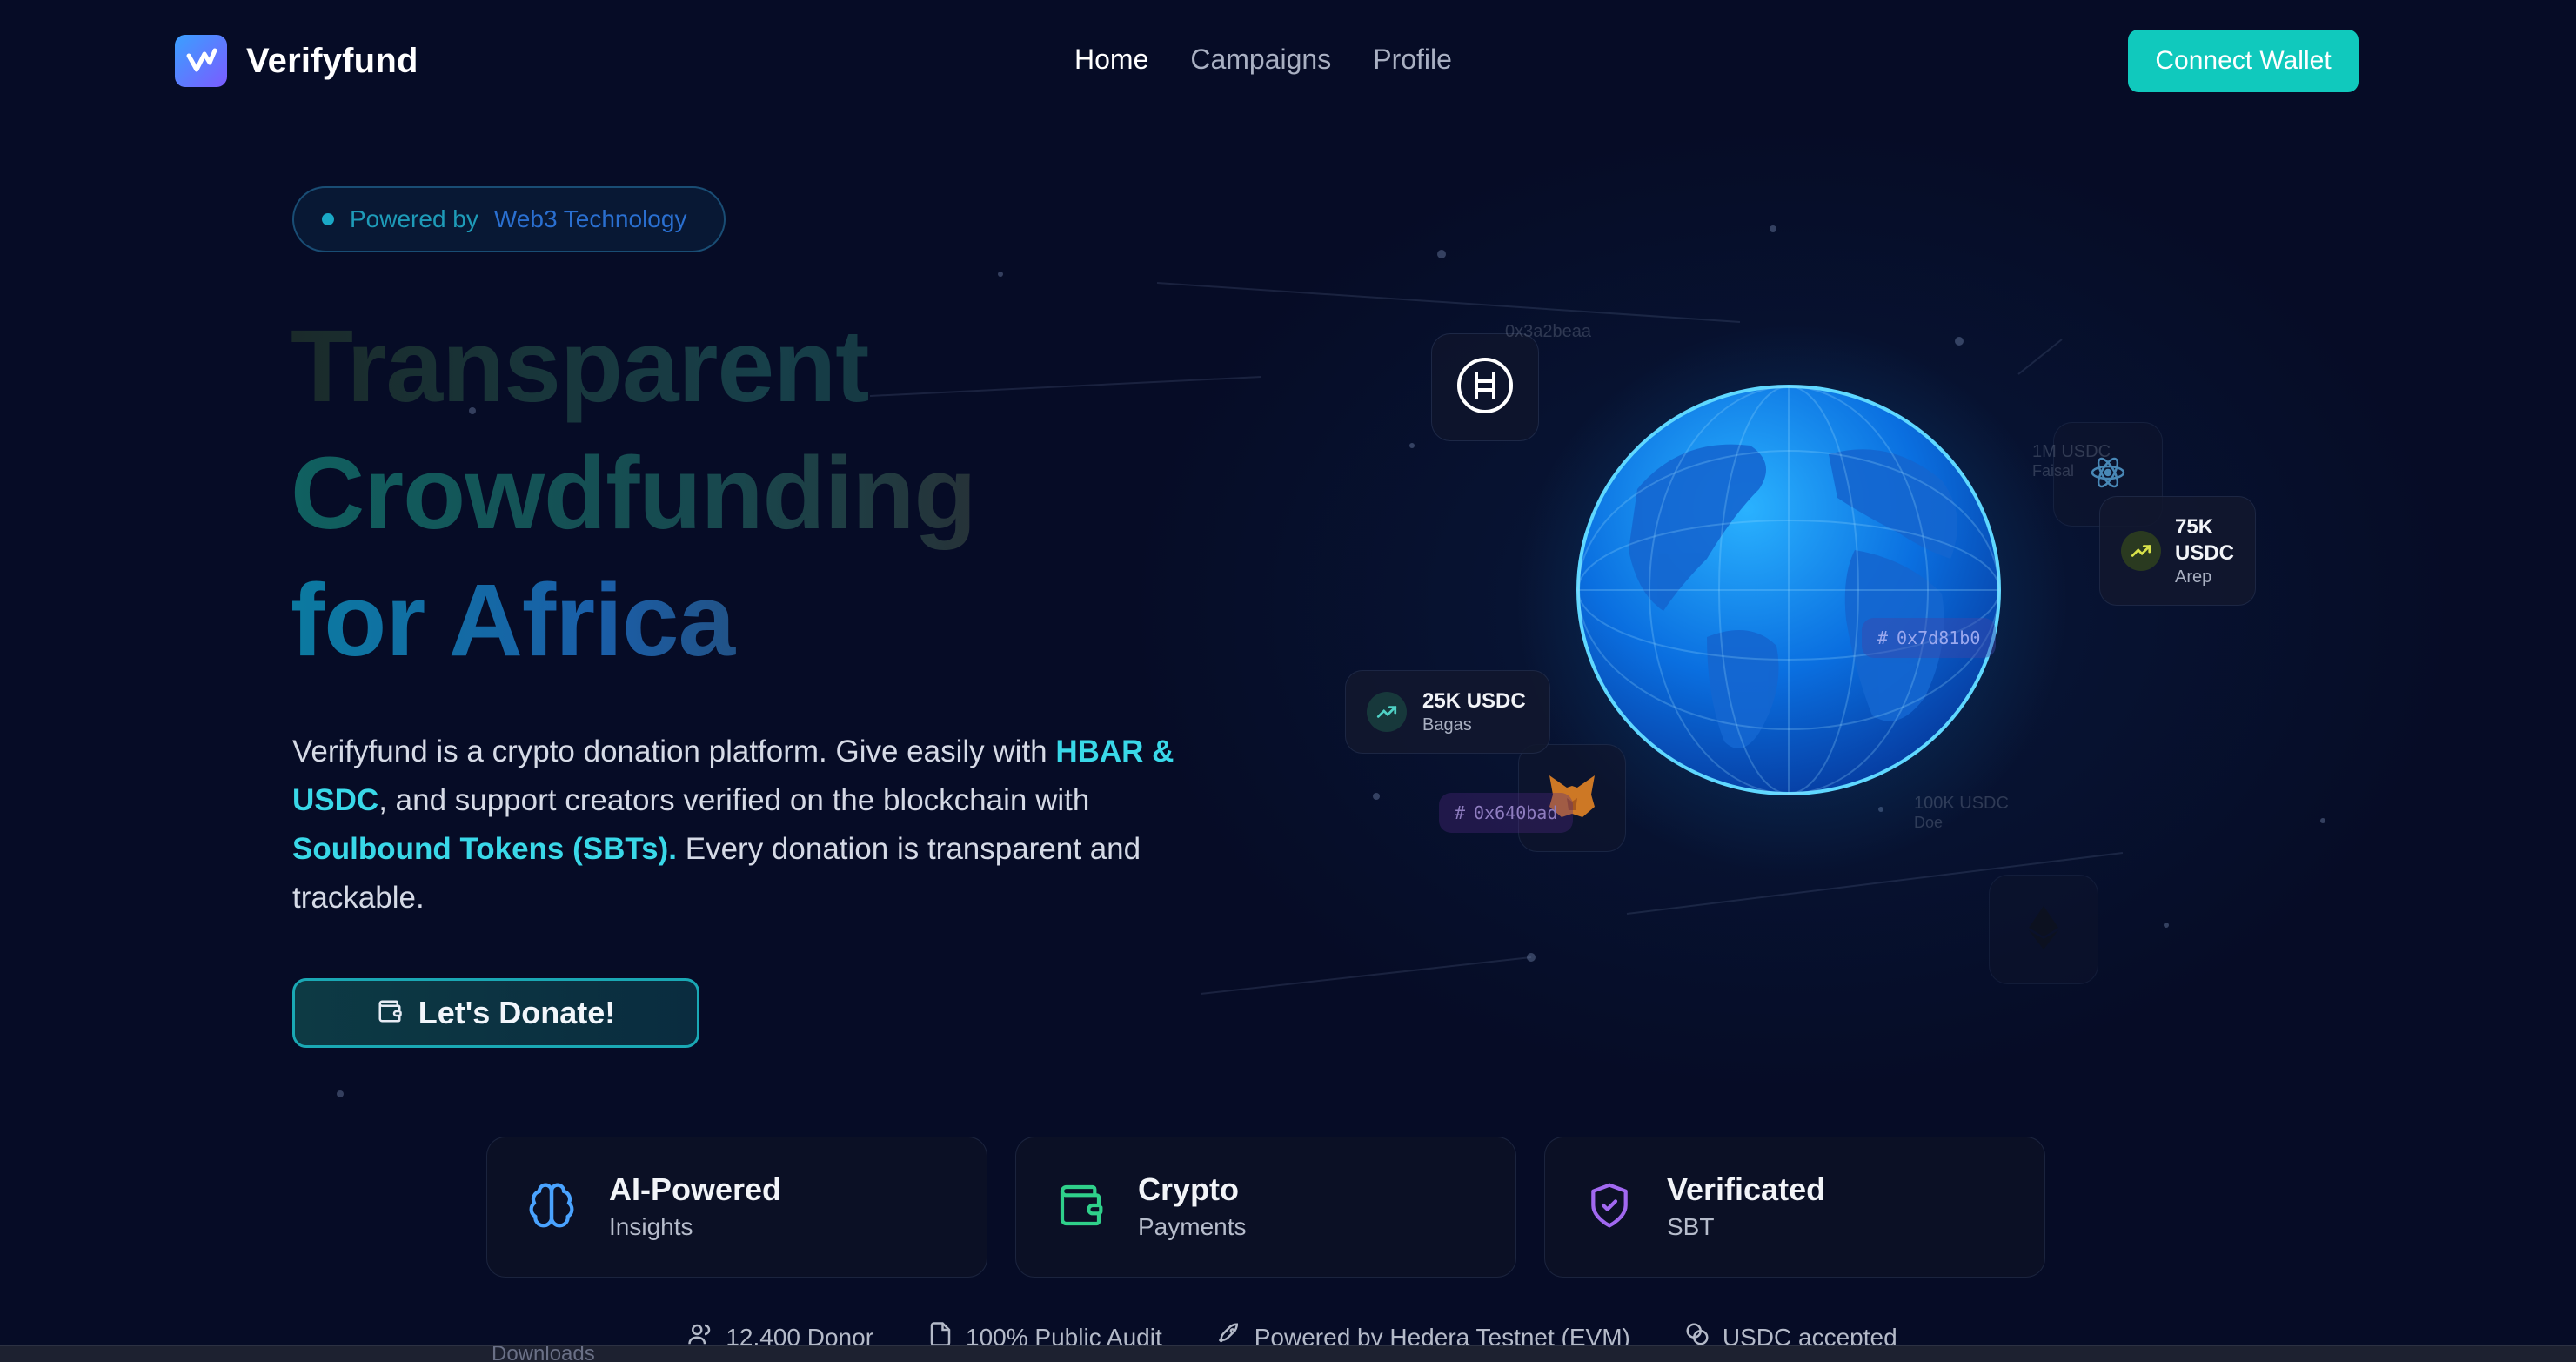  What do you see at coordinates (1939, 637) in the screenshot?
I see `tx-hash: 0x7d81b0` at bounding box center [1939, 637].